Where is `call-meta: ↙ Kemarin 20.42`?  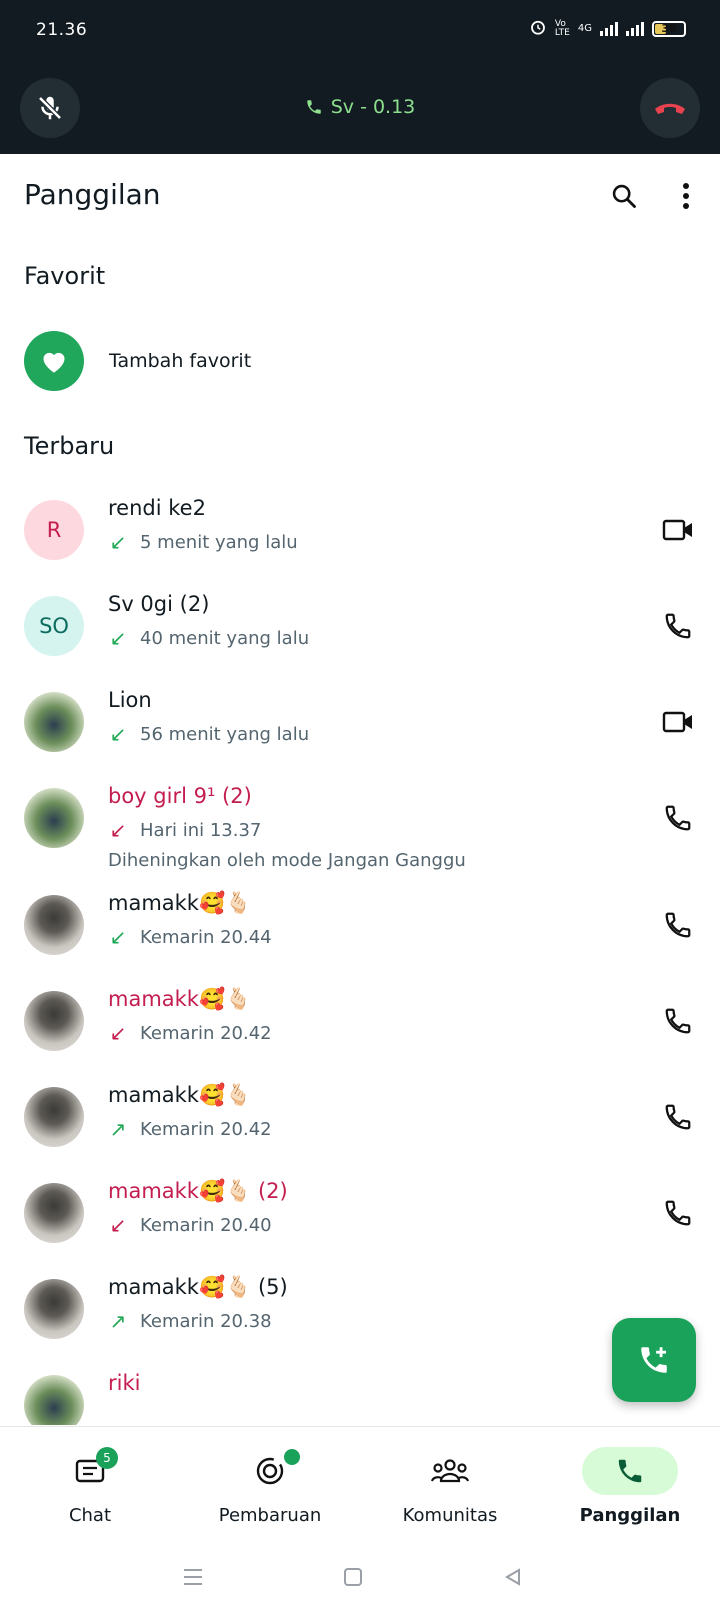 call-meta: ↙ Kemarin 20.42 is located at coordinates (190, 1033).